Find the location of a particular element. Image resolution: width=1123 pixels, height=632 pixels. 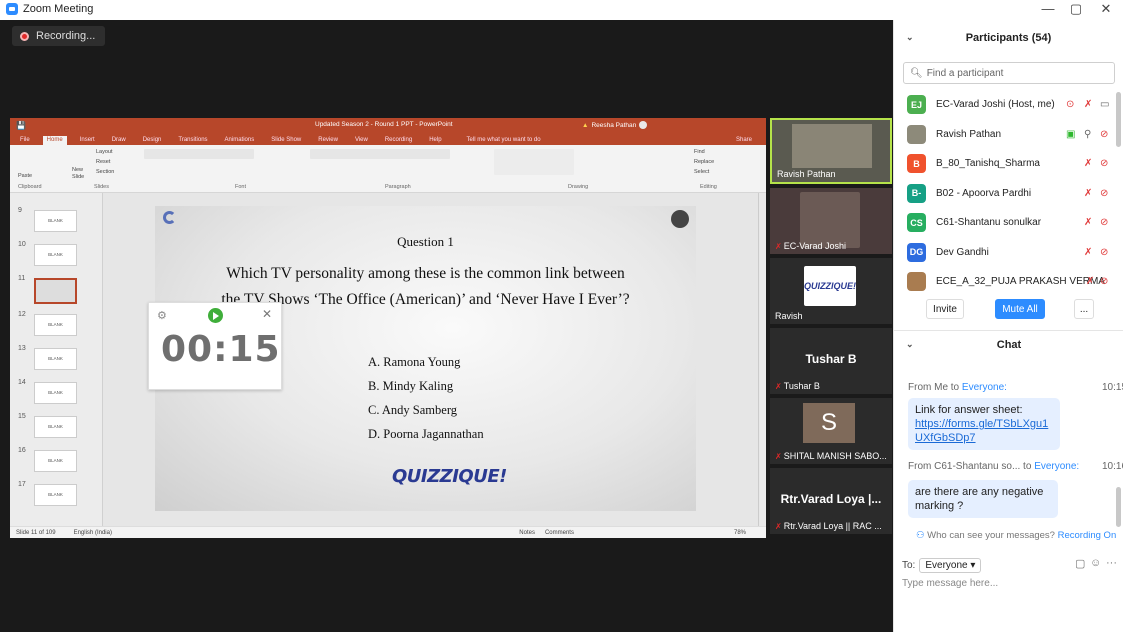

who-can-see: Who can see your messages? is located at coordinates (991, 535).